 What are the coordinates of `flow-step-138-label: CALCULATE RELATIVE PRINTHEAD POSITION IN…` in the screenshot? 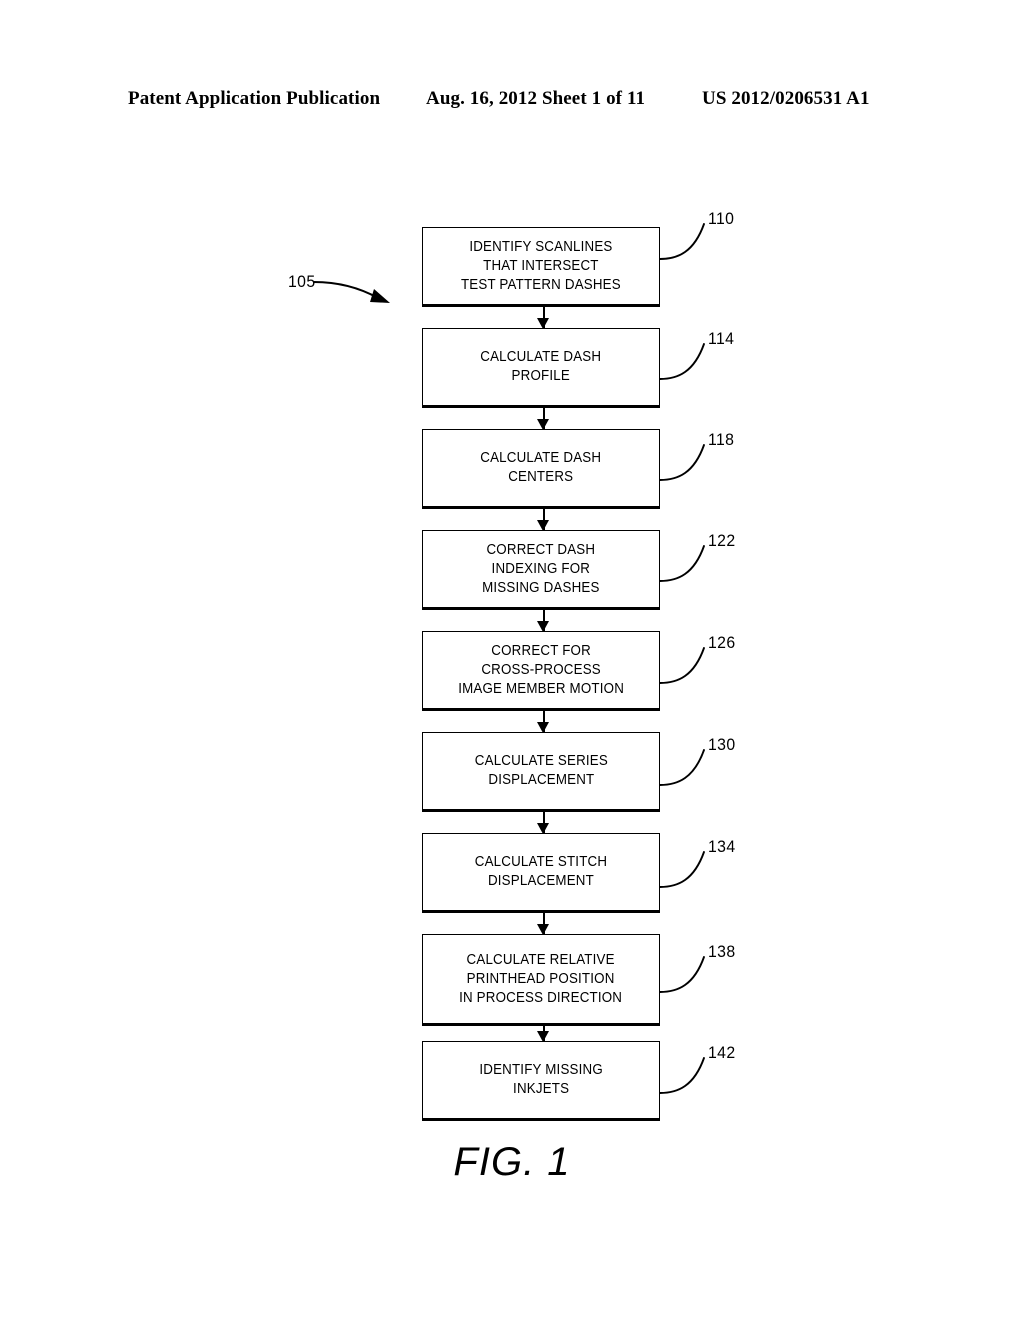 It's located at (541, 978).